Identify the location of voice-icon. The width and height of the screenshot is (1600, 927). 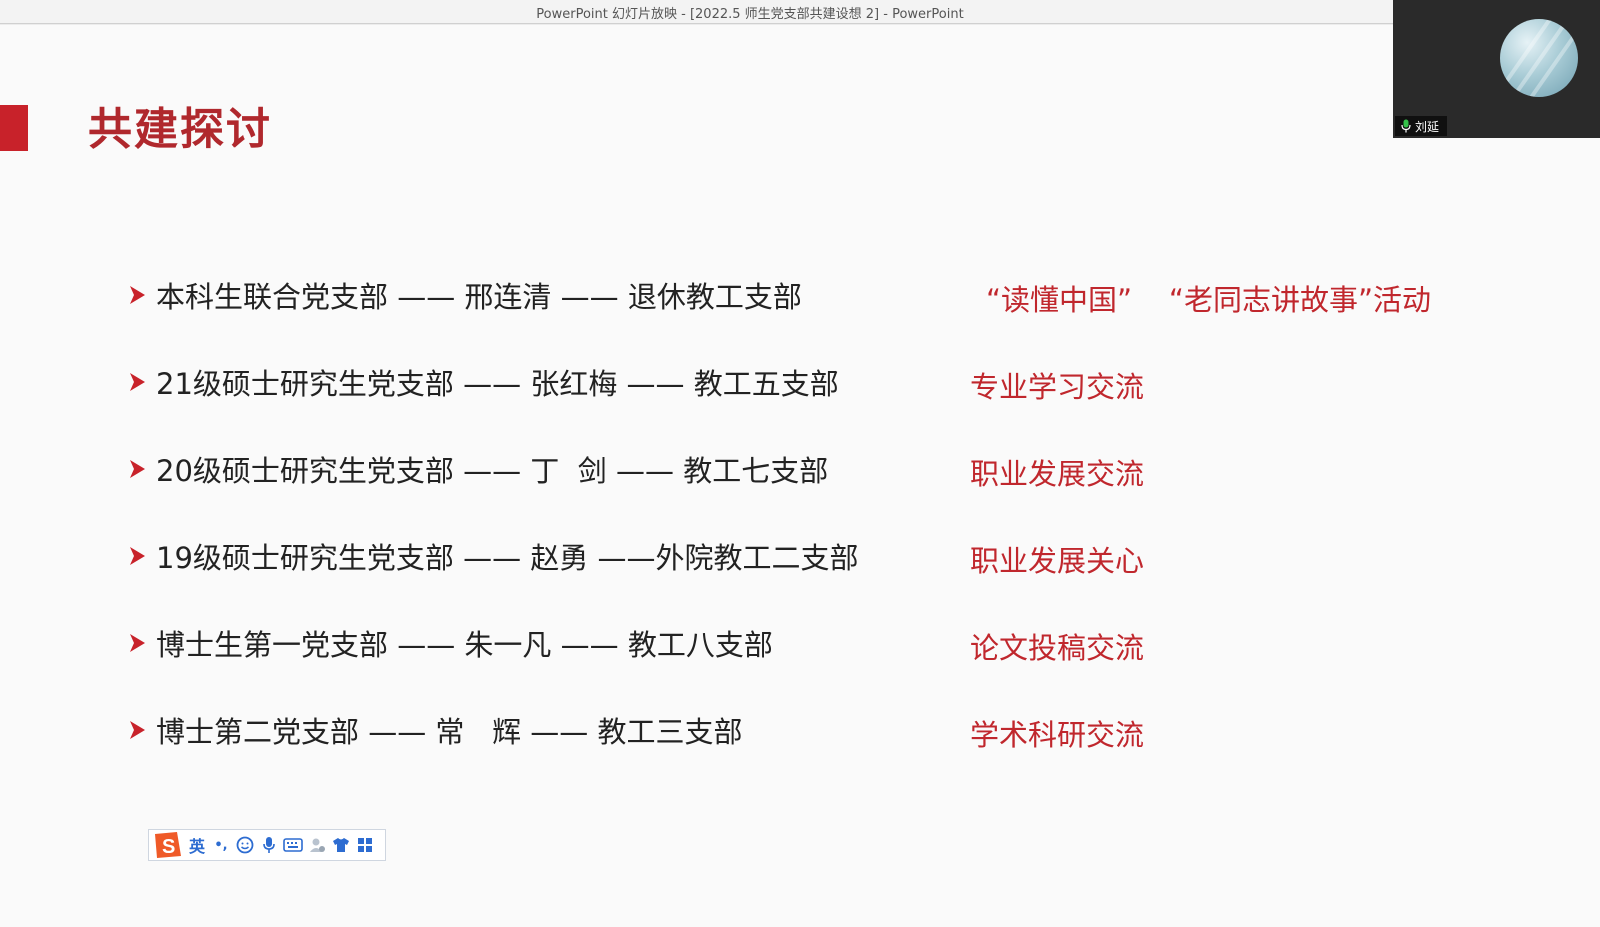
(269, 845).